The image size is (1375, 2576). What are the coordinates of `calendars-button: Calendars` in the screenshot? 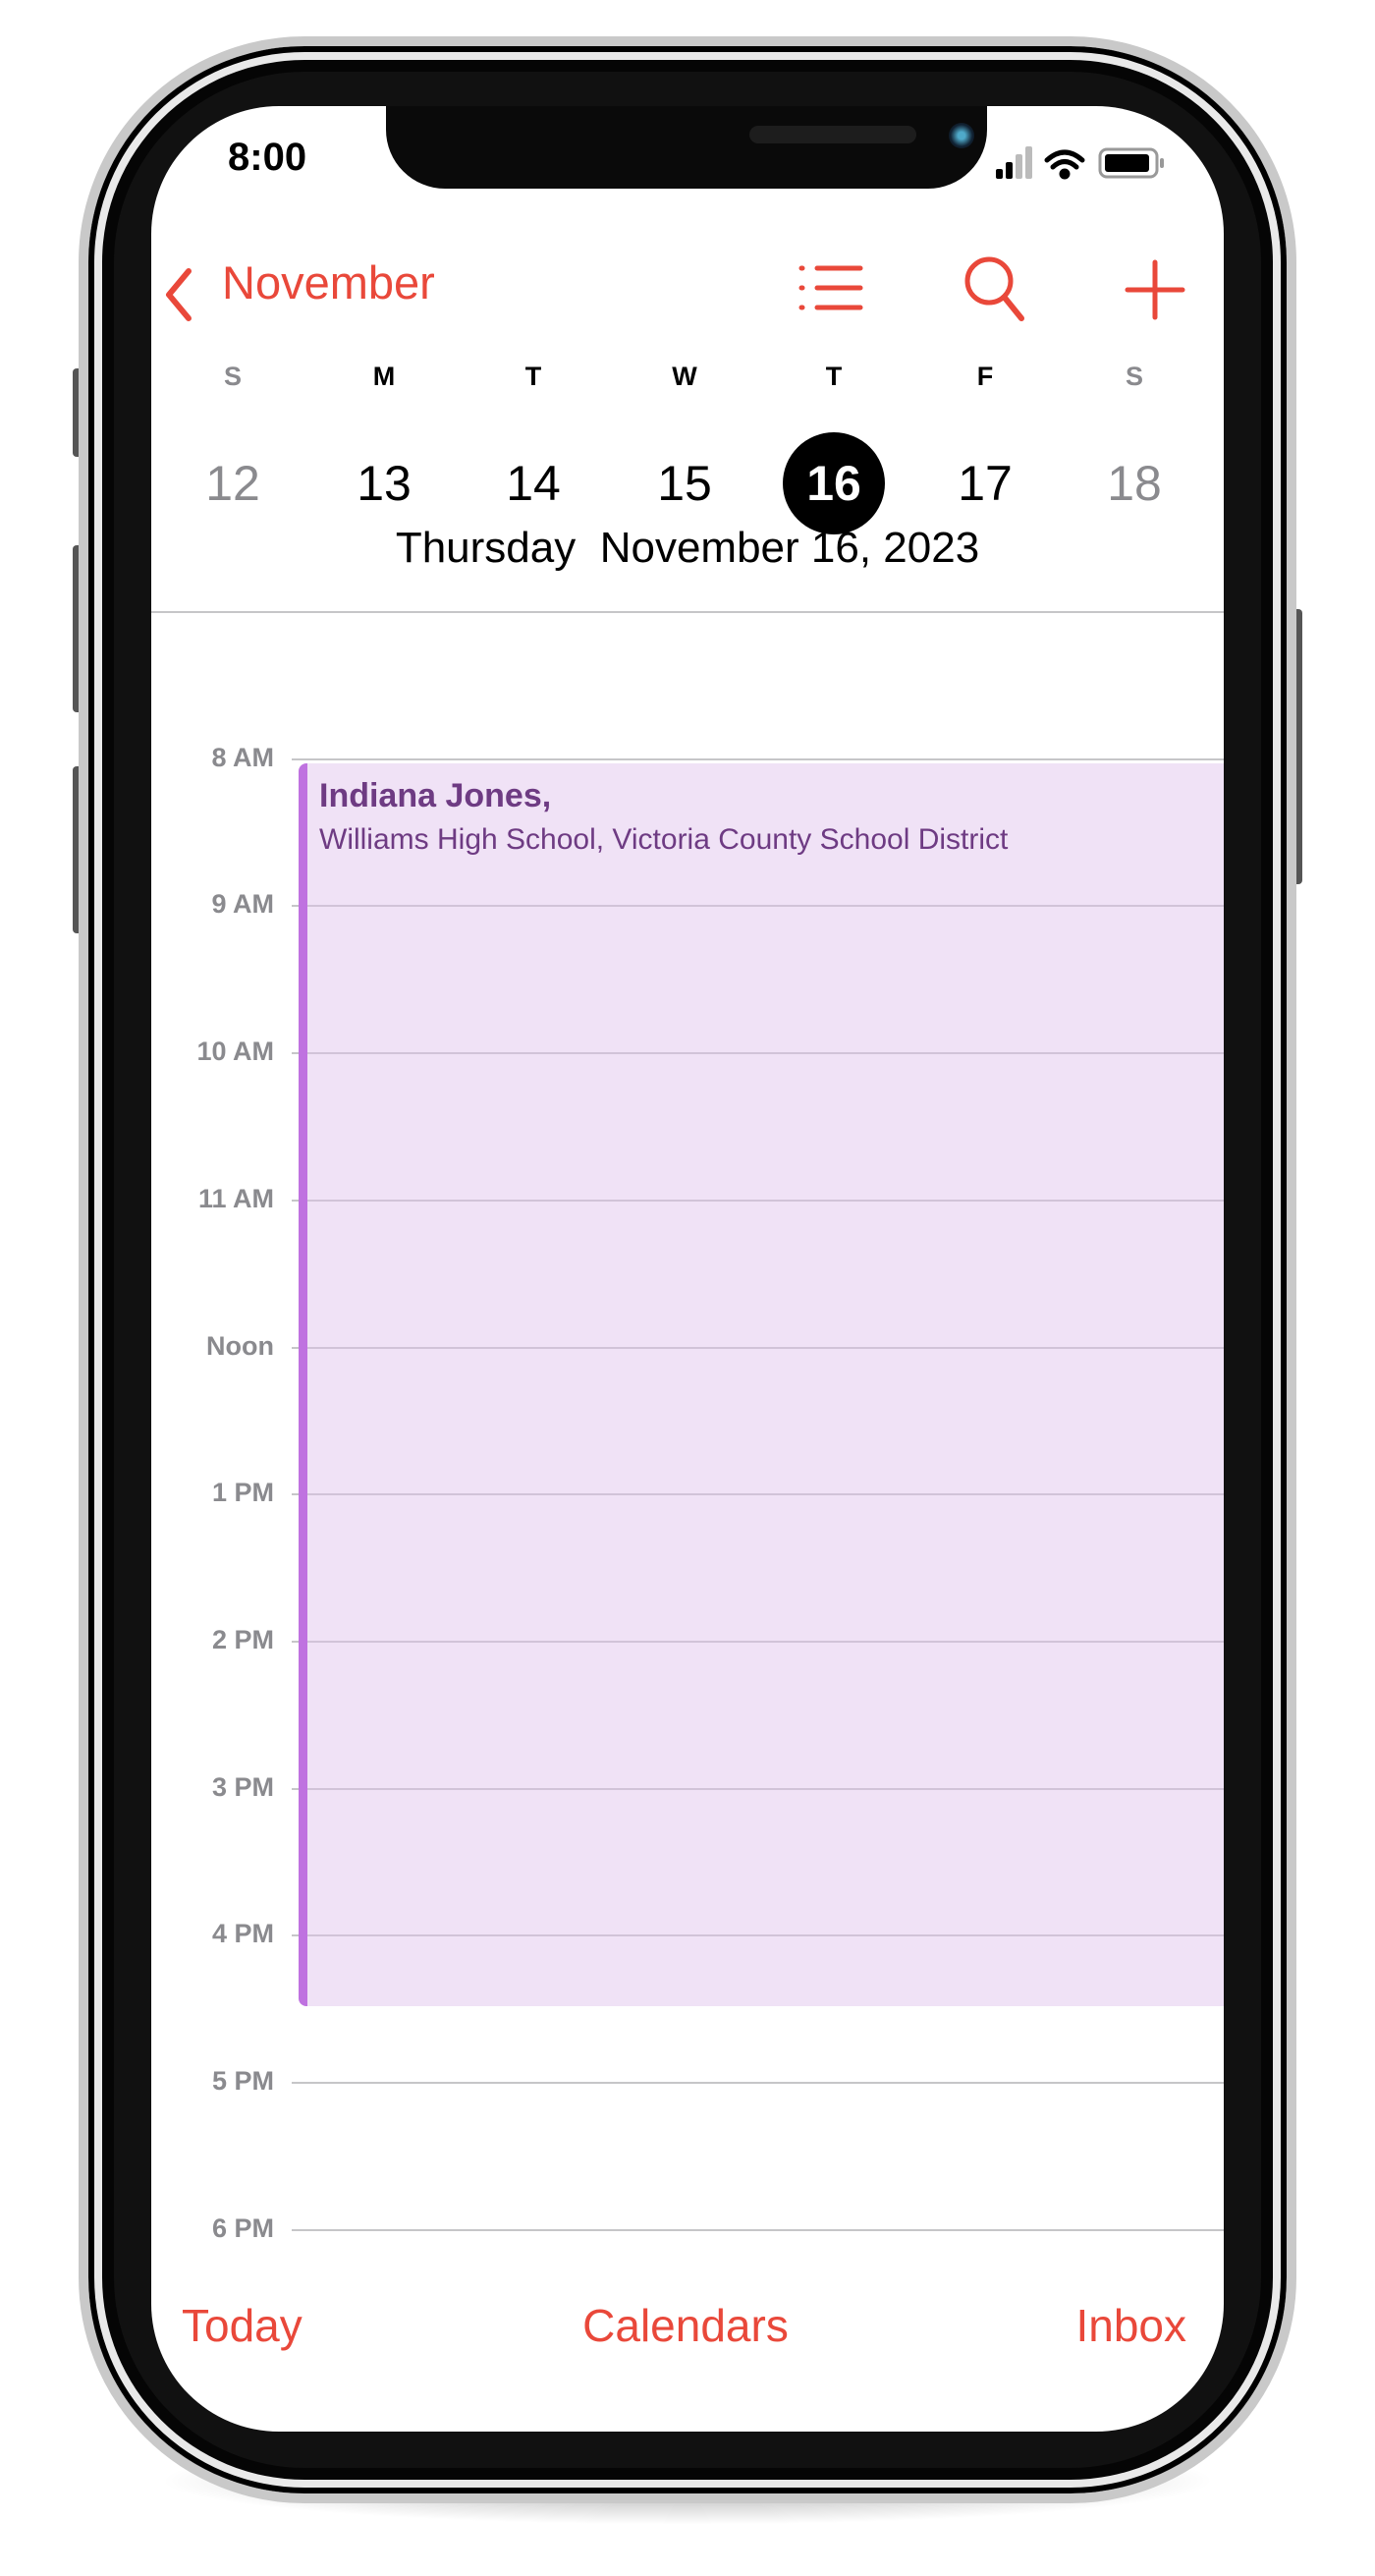 It's located at (685, 2325).